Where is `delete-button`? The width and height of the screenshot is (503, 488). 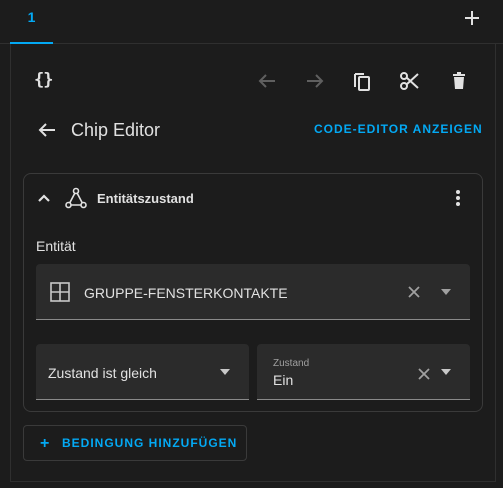 delete-button is located at coordinates (459, 81).